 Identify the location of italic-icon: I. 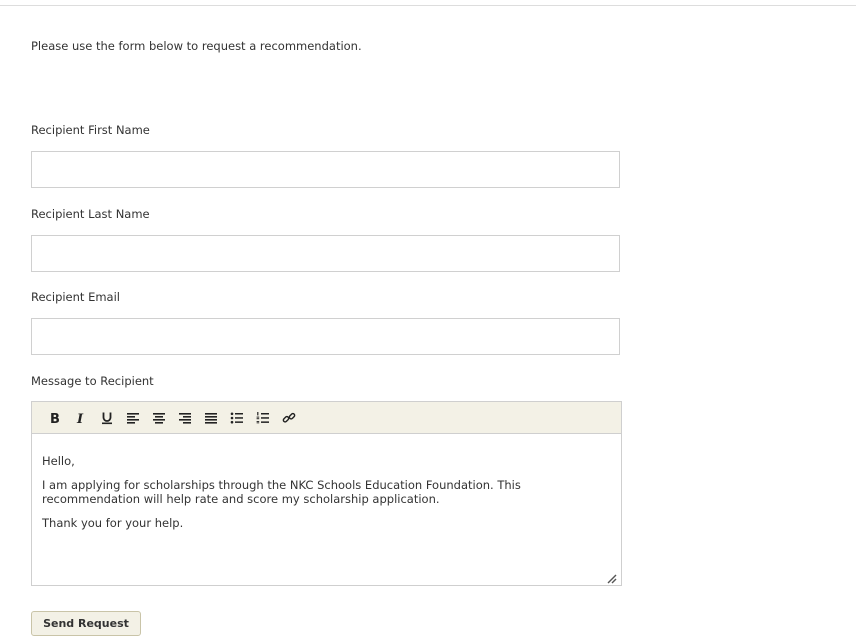
(81, 418).